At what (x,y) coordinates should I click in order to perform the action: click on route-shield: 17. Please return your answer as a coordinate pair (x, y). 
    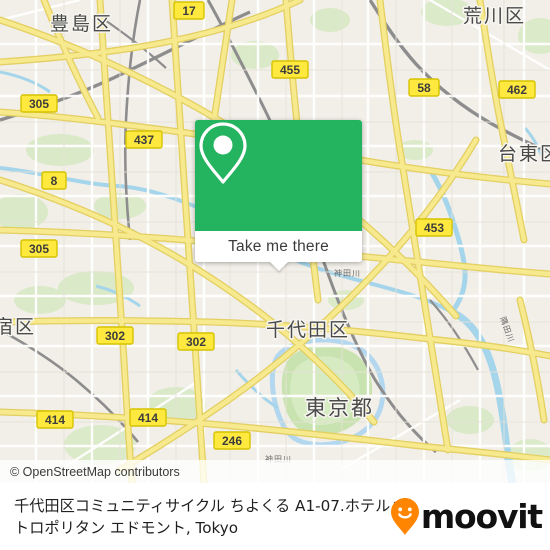
    Looking at the image, I should click on (189, 10).